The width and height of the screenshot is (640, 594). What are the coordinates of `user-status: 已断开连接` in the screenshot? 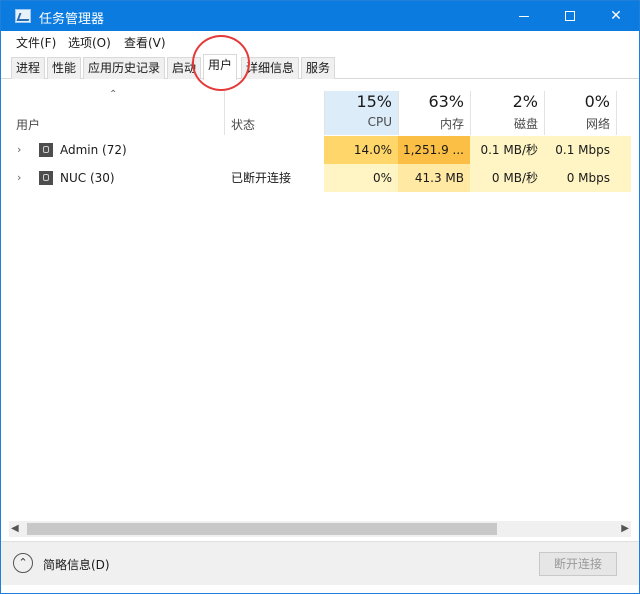 It's located at (261, 178).